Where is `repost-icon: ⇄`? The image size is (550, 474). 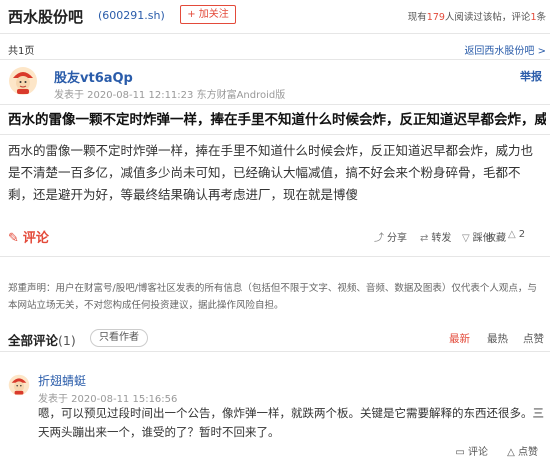
repost-icon: ⇄ is located at coordinates (424, 238).